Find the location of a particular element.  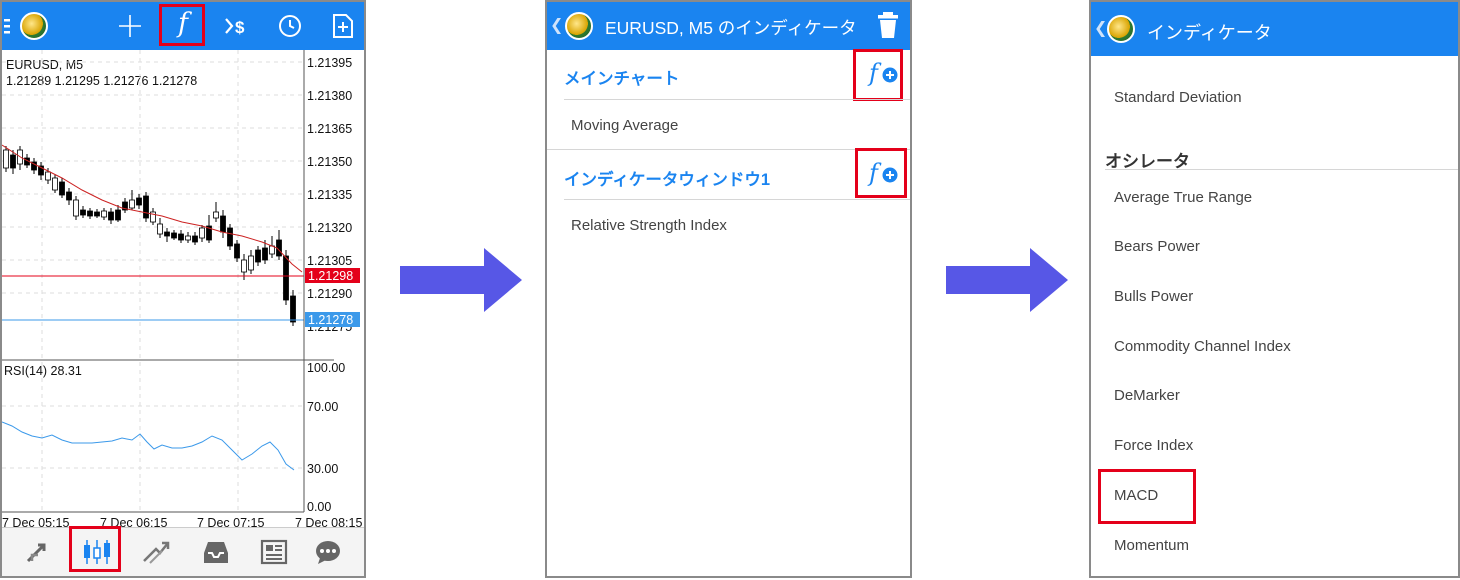

candlesticks is located at coordinates (149, 236).